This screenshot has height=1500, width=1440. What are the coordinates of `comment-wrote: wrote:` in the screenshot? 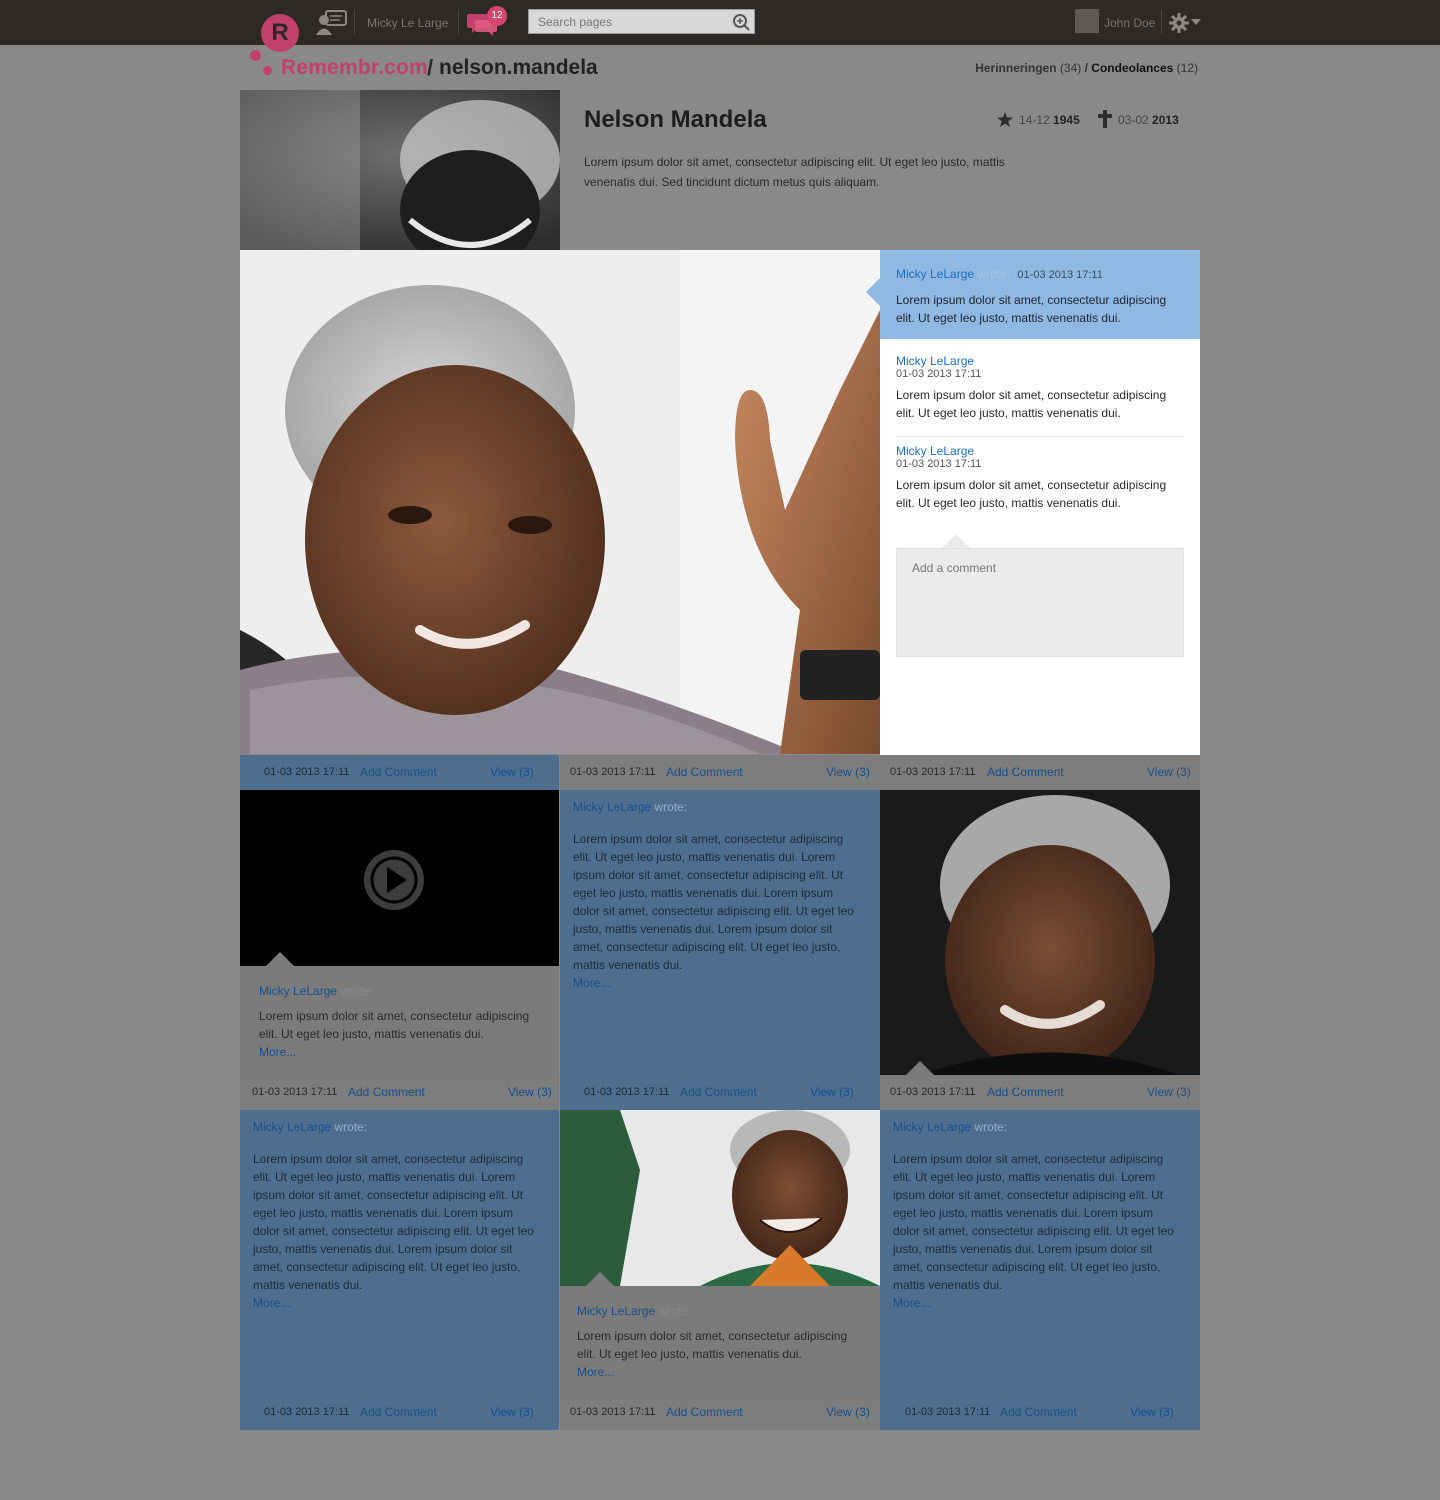 It's located at (994, 274).